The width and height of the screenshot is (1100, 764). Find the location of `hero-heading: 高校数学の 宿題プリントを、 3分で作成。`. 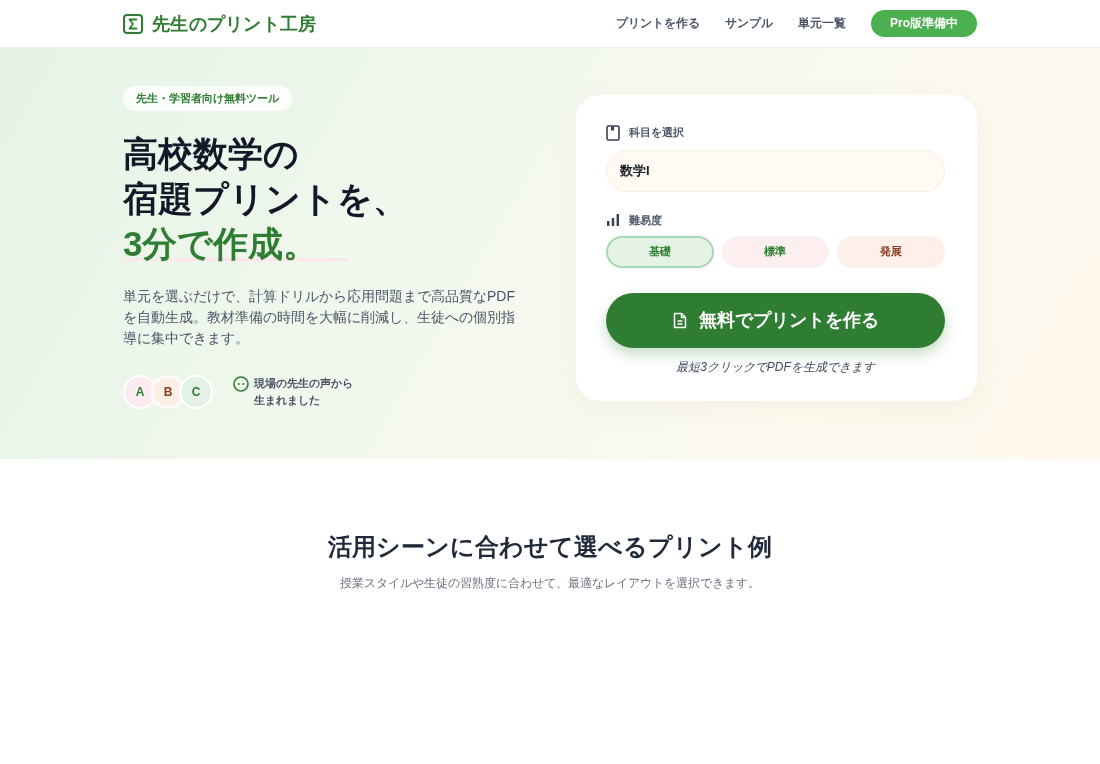

hero-heading: 高校数学の 宿題プリントを、 3分で作成。 is located at coordinates (265, 199).